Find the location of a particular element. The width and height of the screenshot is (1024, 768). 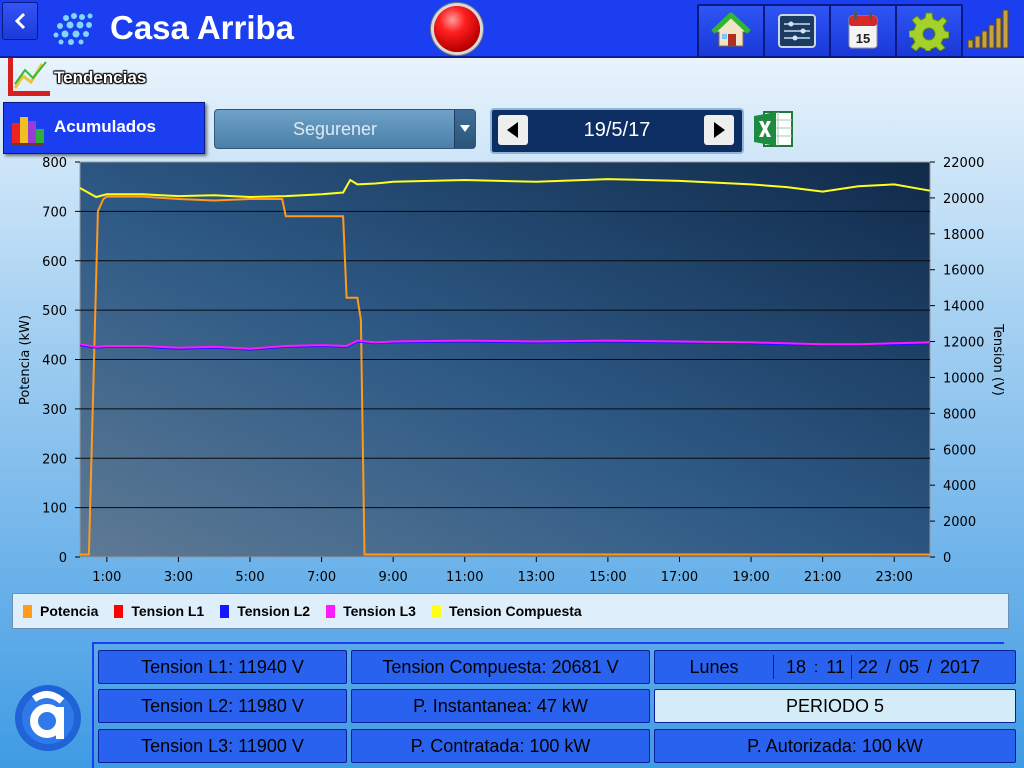

date-year-value: 2017 is located at coordinates (960, 666).